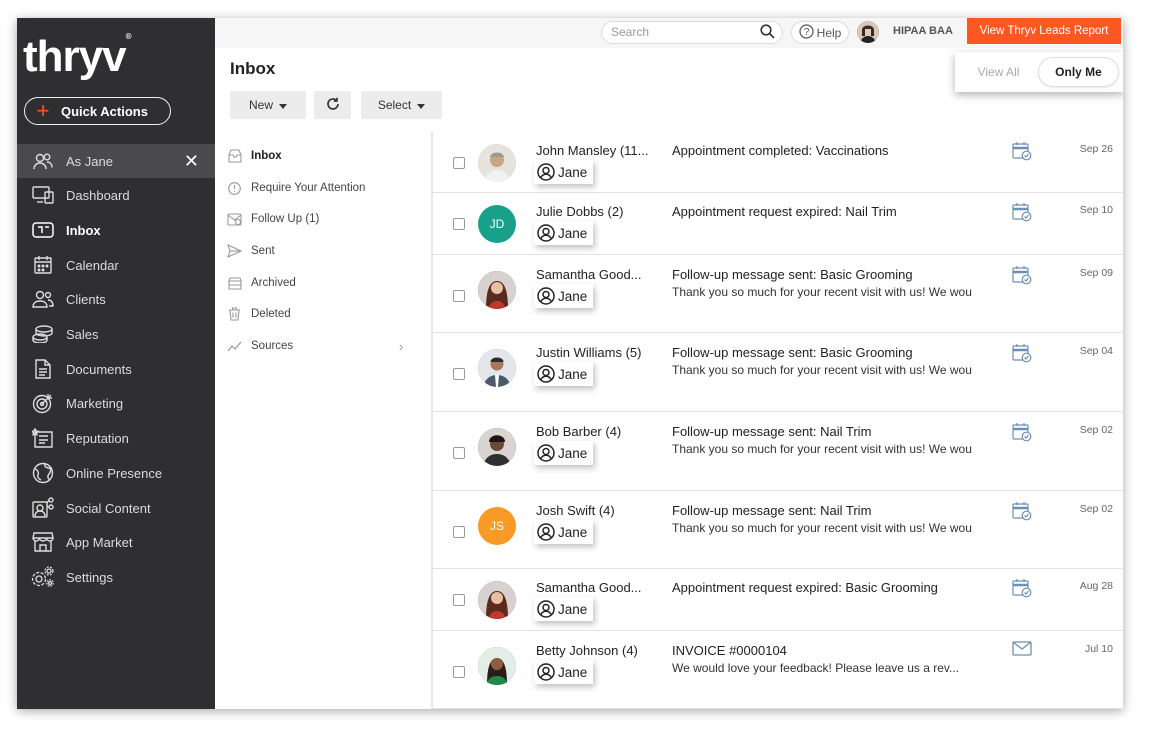 Image resolution: width=1152 pixels, height=733 pixels. I want to click on sidebar-item-sales: Sales, so click(116, 334).